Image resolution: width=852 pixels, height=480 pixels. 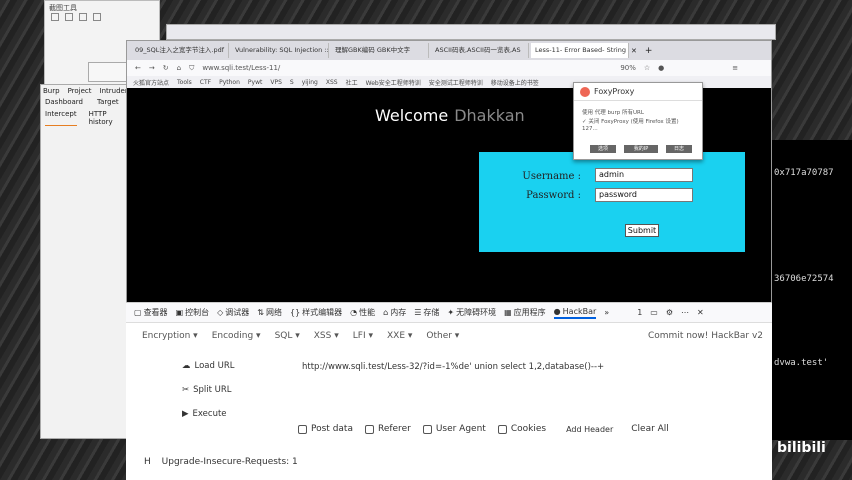 I want to click on devtools-tab: ▣ 控制台, so click(x=193, y=312).